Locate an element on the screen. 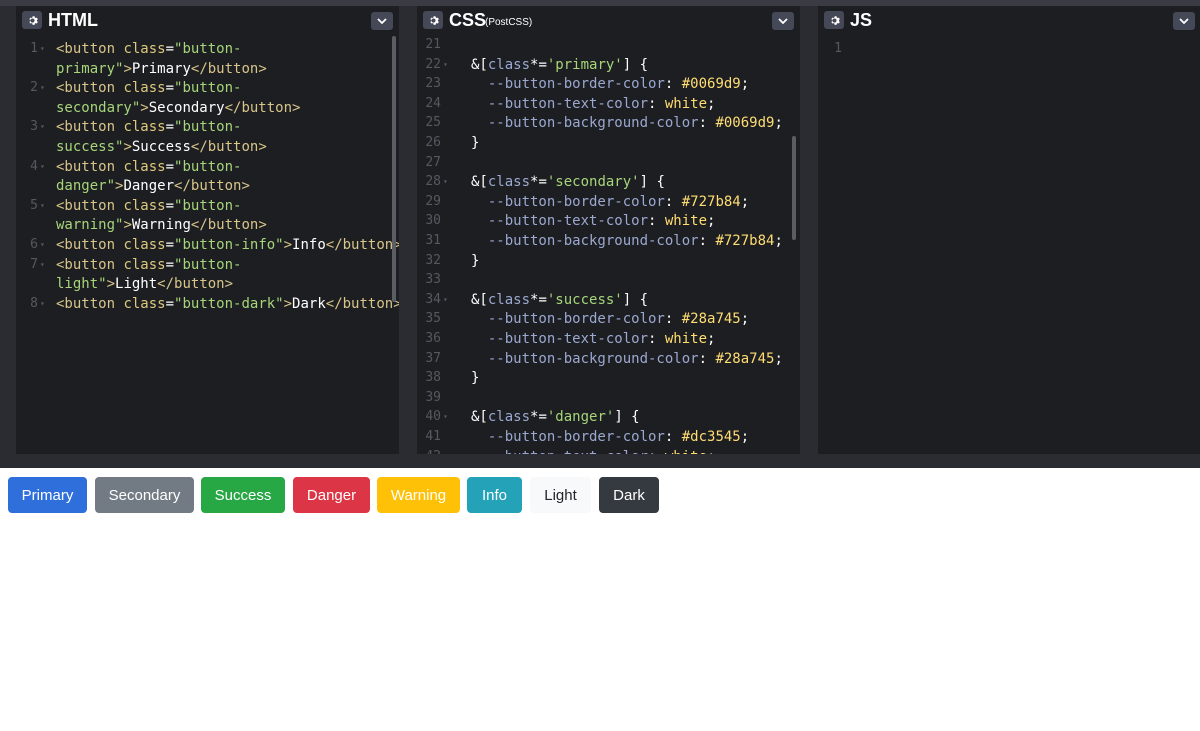  code-token: <button is located at coordinates (90, 49).